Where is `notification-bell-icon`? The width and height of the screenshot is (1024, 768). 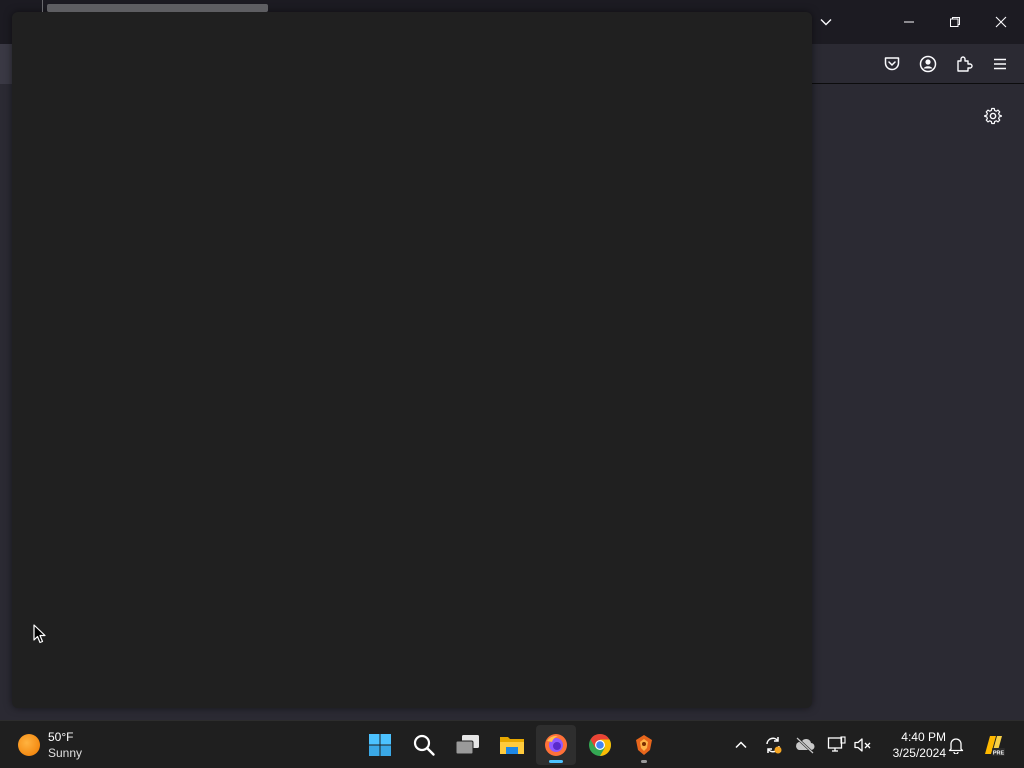 notification-bell-icon is located at coordinates (956, 746).